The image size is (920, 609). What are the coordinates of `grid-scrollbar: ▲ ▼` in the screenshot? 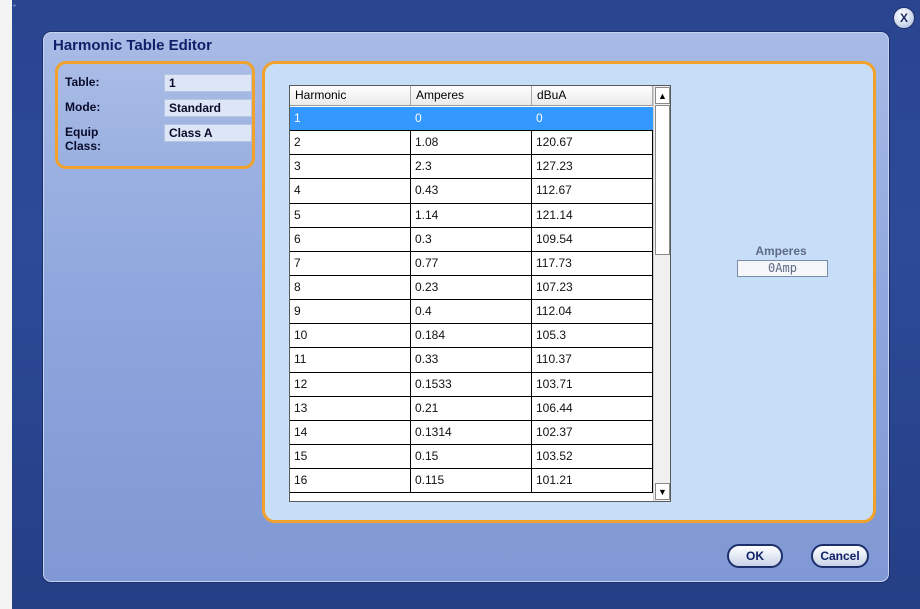 It's located at (661, 293).